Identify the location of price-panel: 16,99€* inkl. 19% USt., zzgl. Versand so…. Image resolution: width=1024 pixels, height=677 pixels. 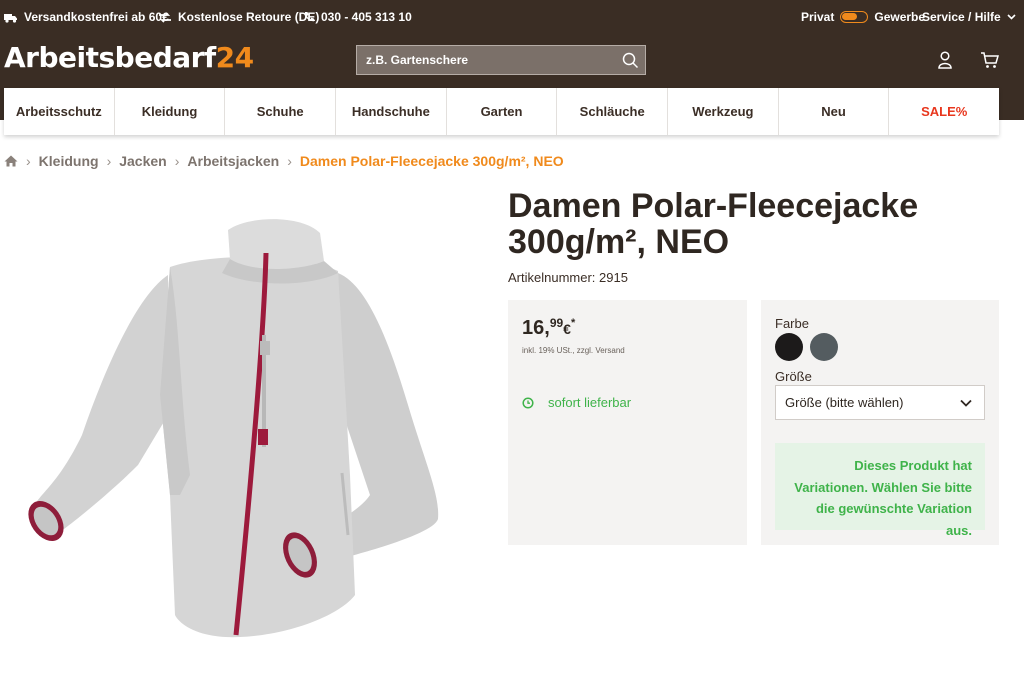
(627, 422).